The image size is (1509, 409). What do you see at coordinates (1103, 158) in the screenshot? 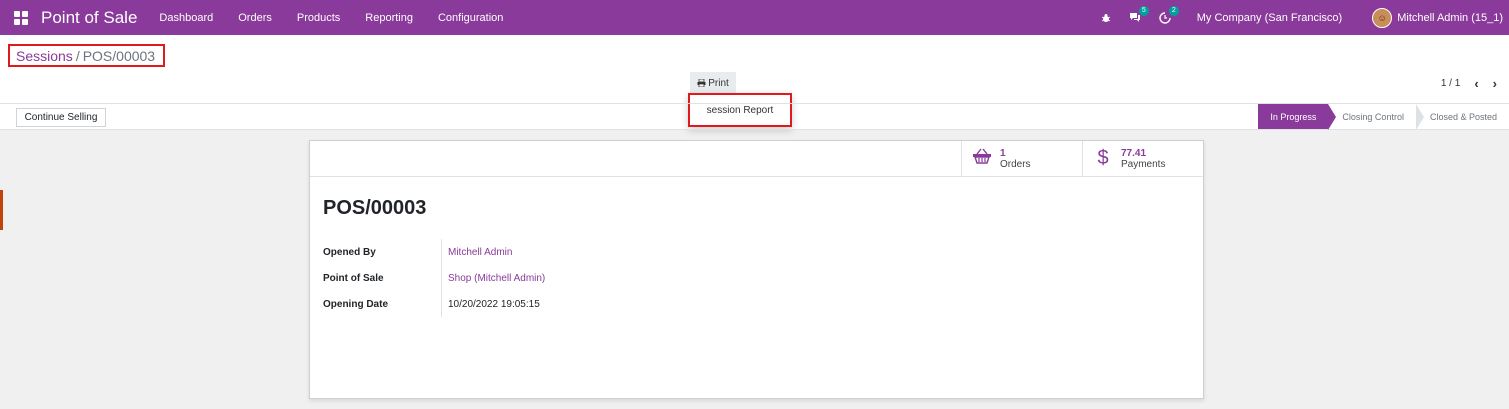
I see `dollar-icon: $` at bounding box center [1103, 158].